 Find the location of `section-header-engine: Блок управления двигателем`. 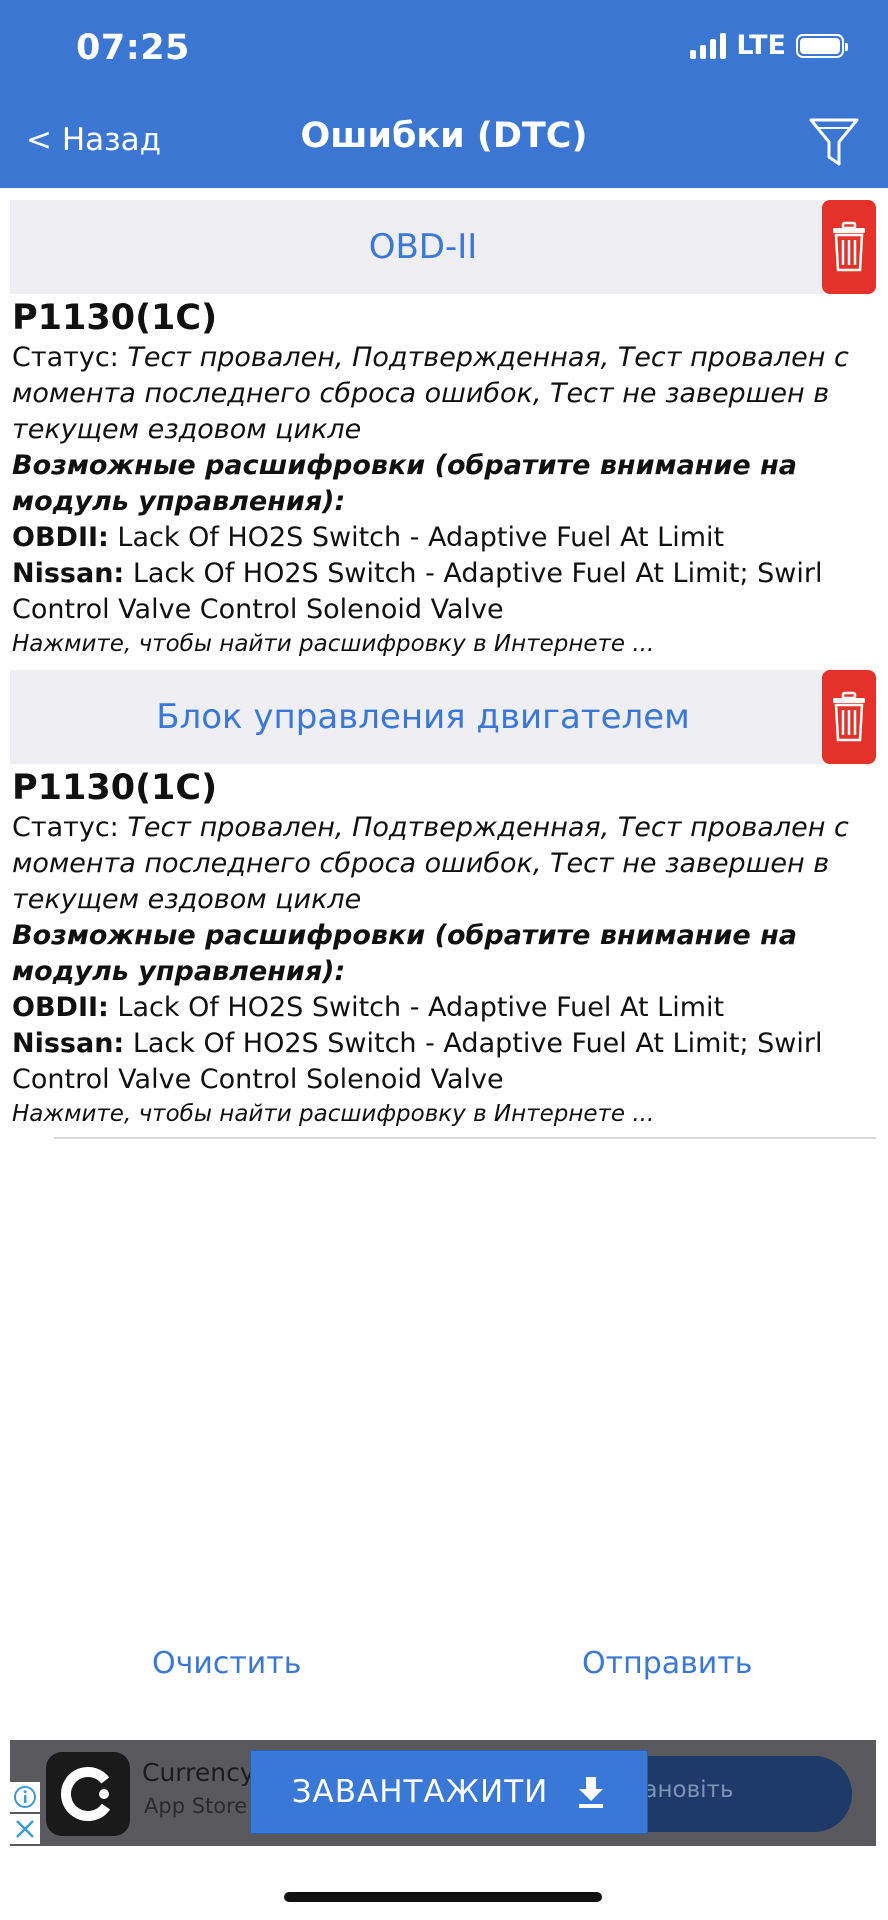

section-header-engine: Блок управления двигателем is located at coordinates (443, 717).